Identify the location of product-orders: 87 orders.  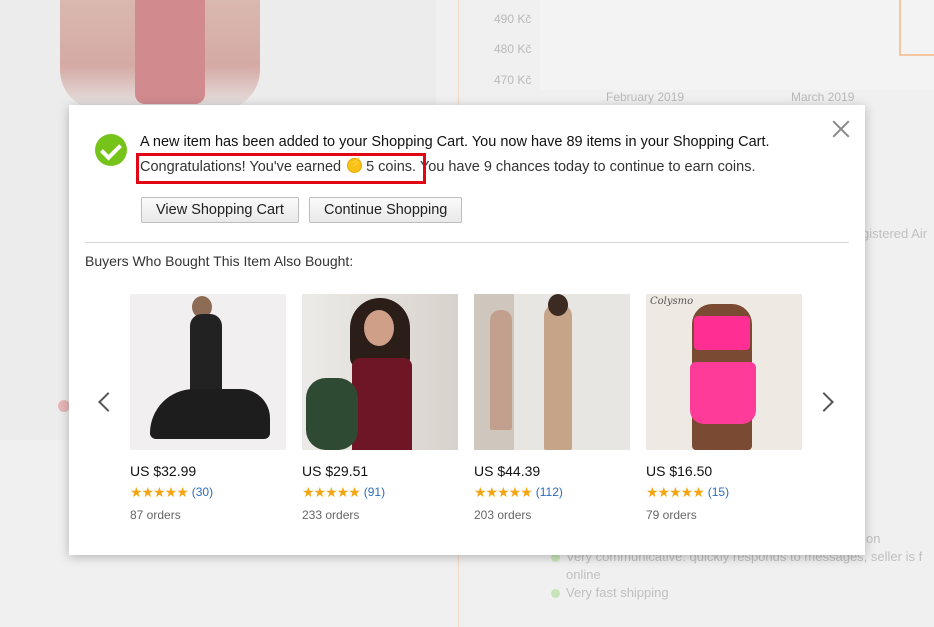
(155, 515).